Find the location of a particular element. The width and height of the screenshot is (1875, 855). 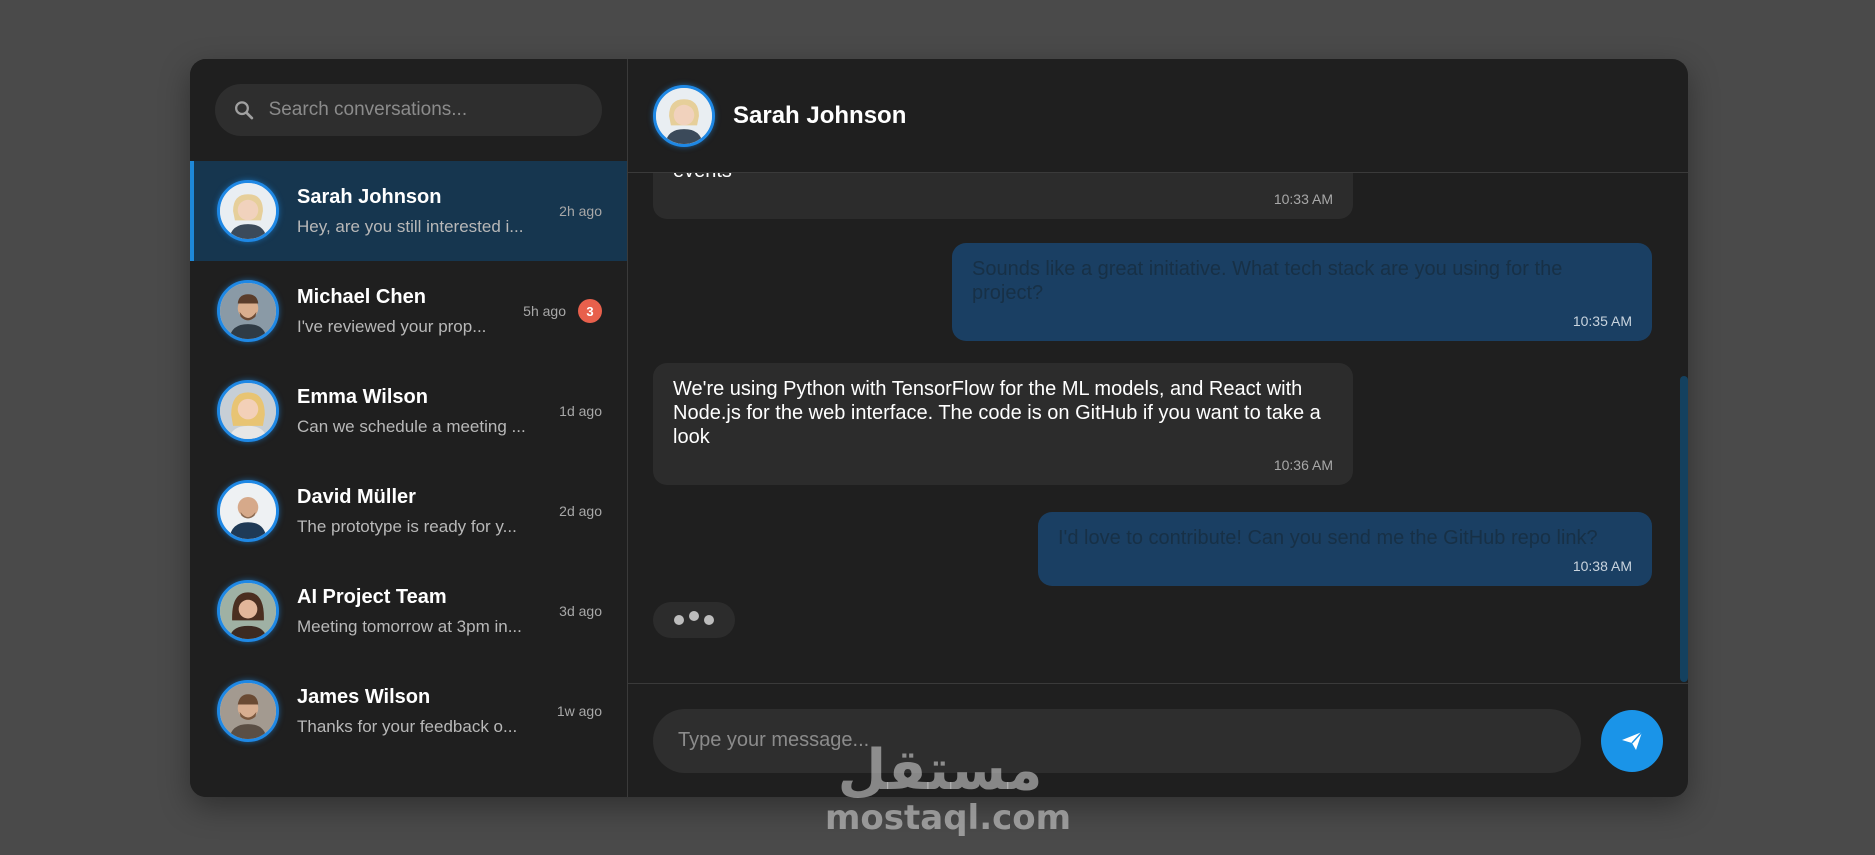

conversation-meta: 2d ago is located at coordinates (580, 511).